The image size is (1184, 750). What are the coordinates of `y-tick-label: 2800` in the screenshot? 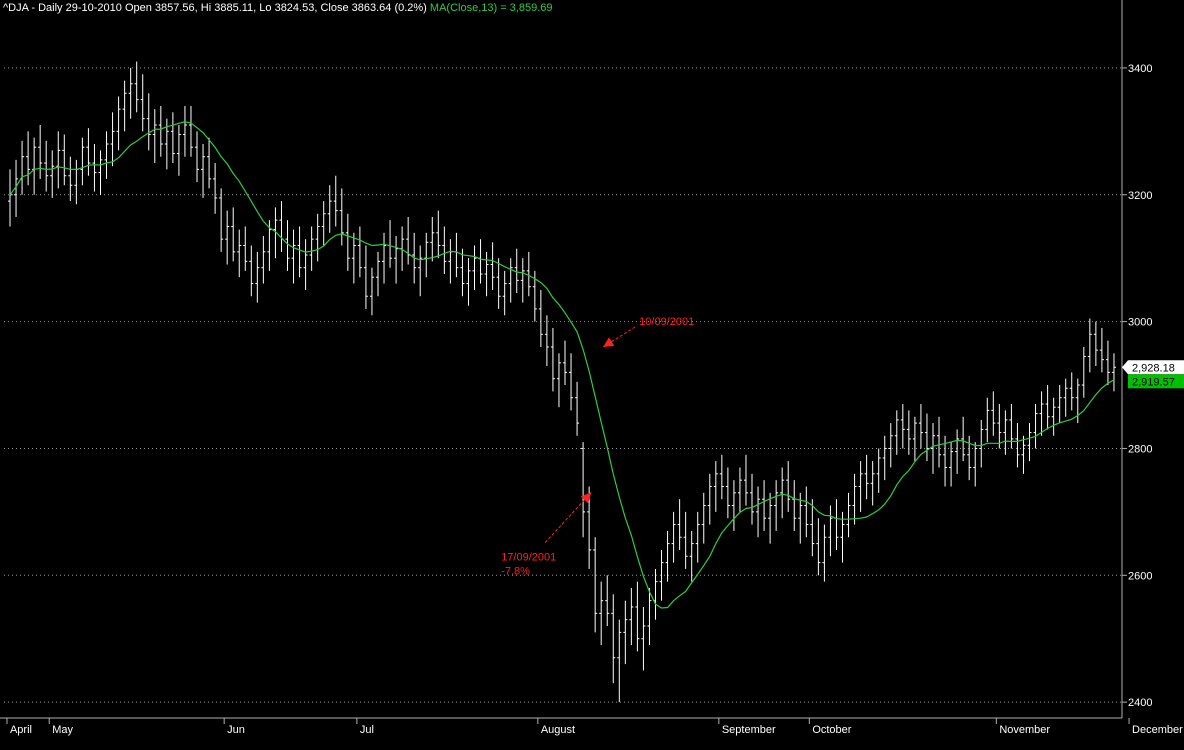 It's located at (1140, 449).